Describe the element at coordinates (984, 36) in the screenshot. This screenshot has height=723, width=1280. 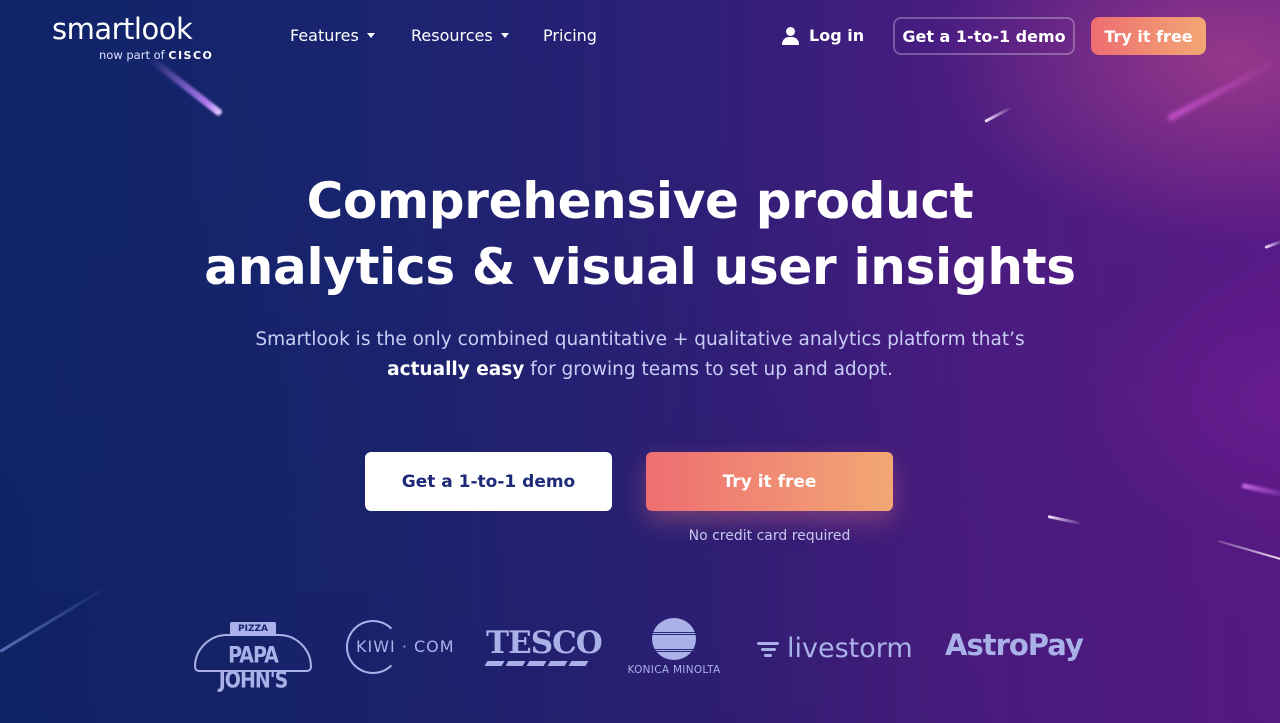
I see `nav-demo-button: Get a 1-to-1 demo` at that location.